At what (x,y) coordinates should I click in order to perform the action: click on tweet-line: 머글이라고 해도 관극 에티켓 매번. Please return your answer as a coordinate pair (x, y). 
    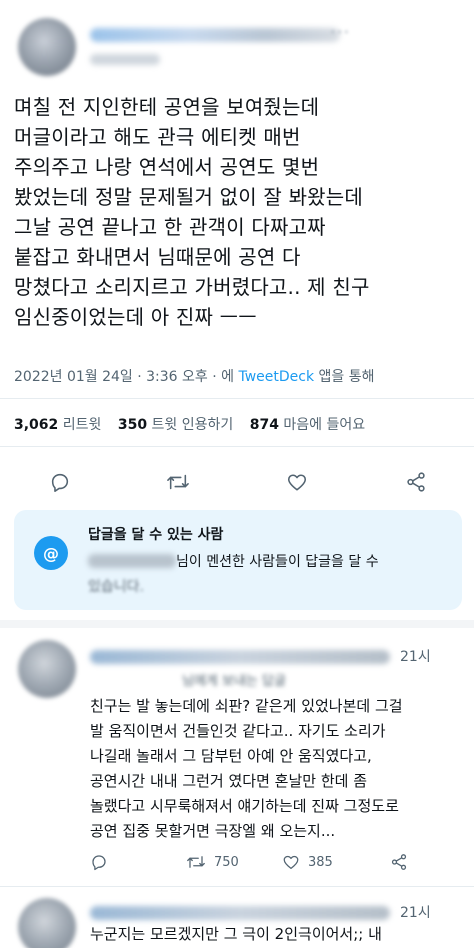
    Looking at the image, I should click on (157, 137).